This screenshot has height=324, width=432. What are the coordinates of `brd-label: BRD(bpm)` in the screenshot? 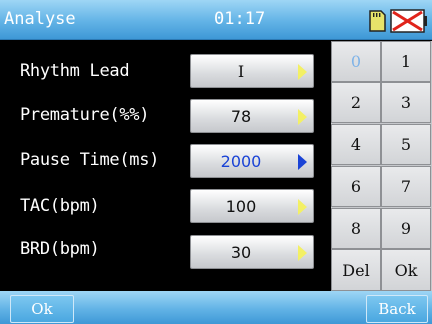 It's located at (60, 249).